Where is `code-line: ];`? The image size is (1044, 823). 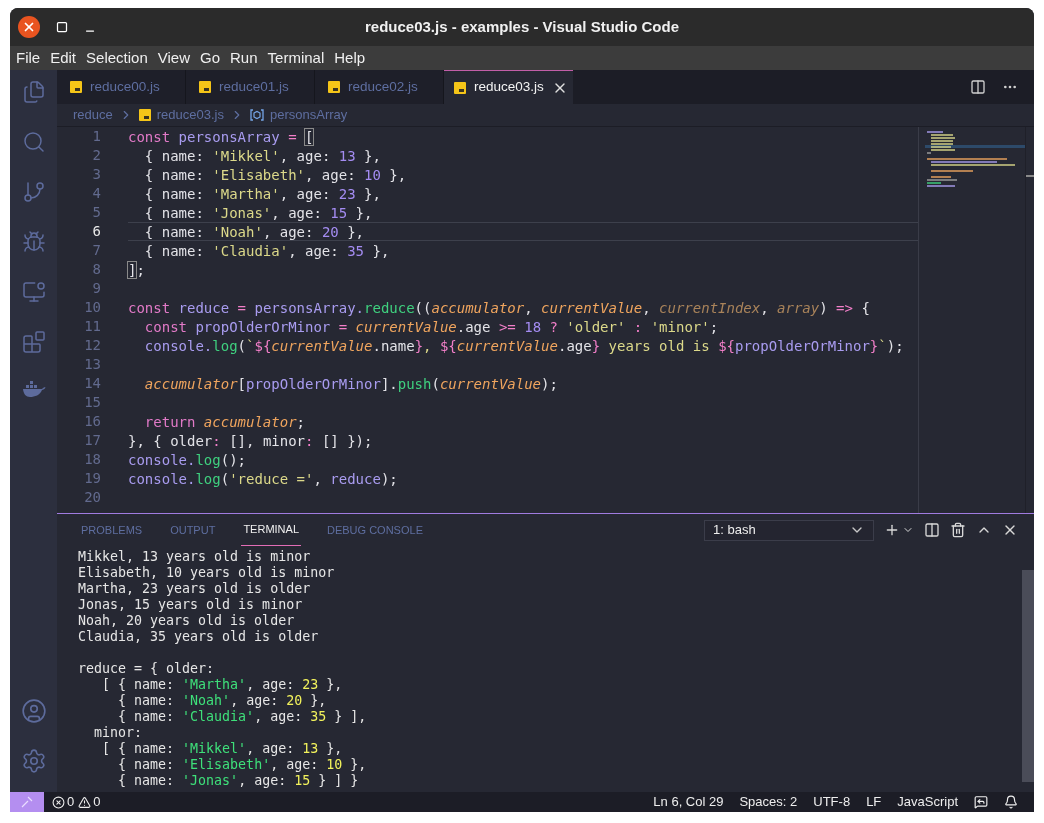 code-line: ]; is located at coordinates (137, 270).